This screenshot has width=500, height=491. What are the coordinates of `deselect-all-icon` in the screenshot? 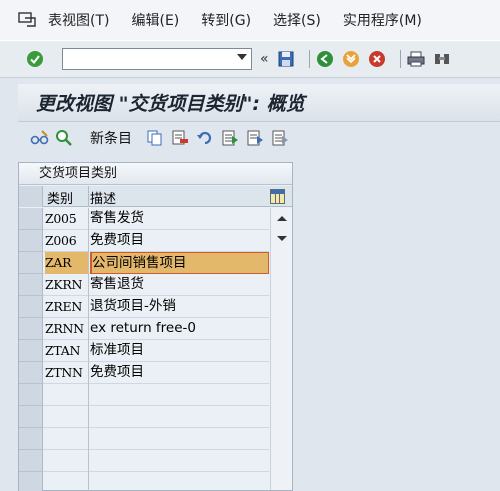 It's located at (280, 138).